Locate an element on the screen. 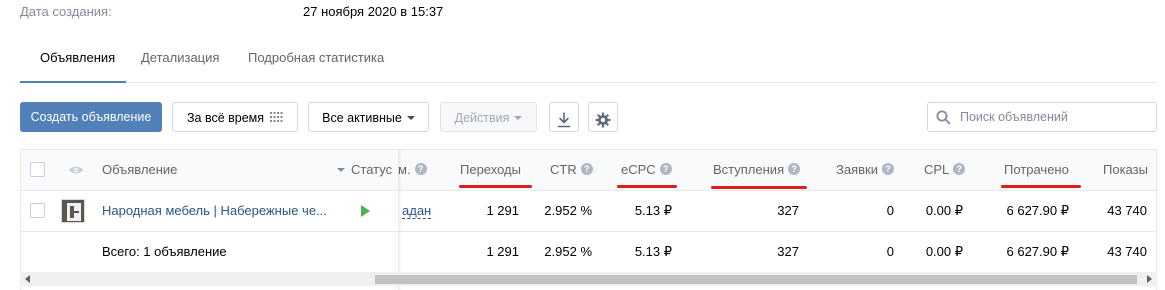  select-all-checkbox is located at coordinates (37, 169).